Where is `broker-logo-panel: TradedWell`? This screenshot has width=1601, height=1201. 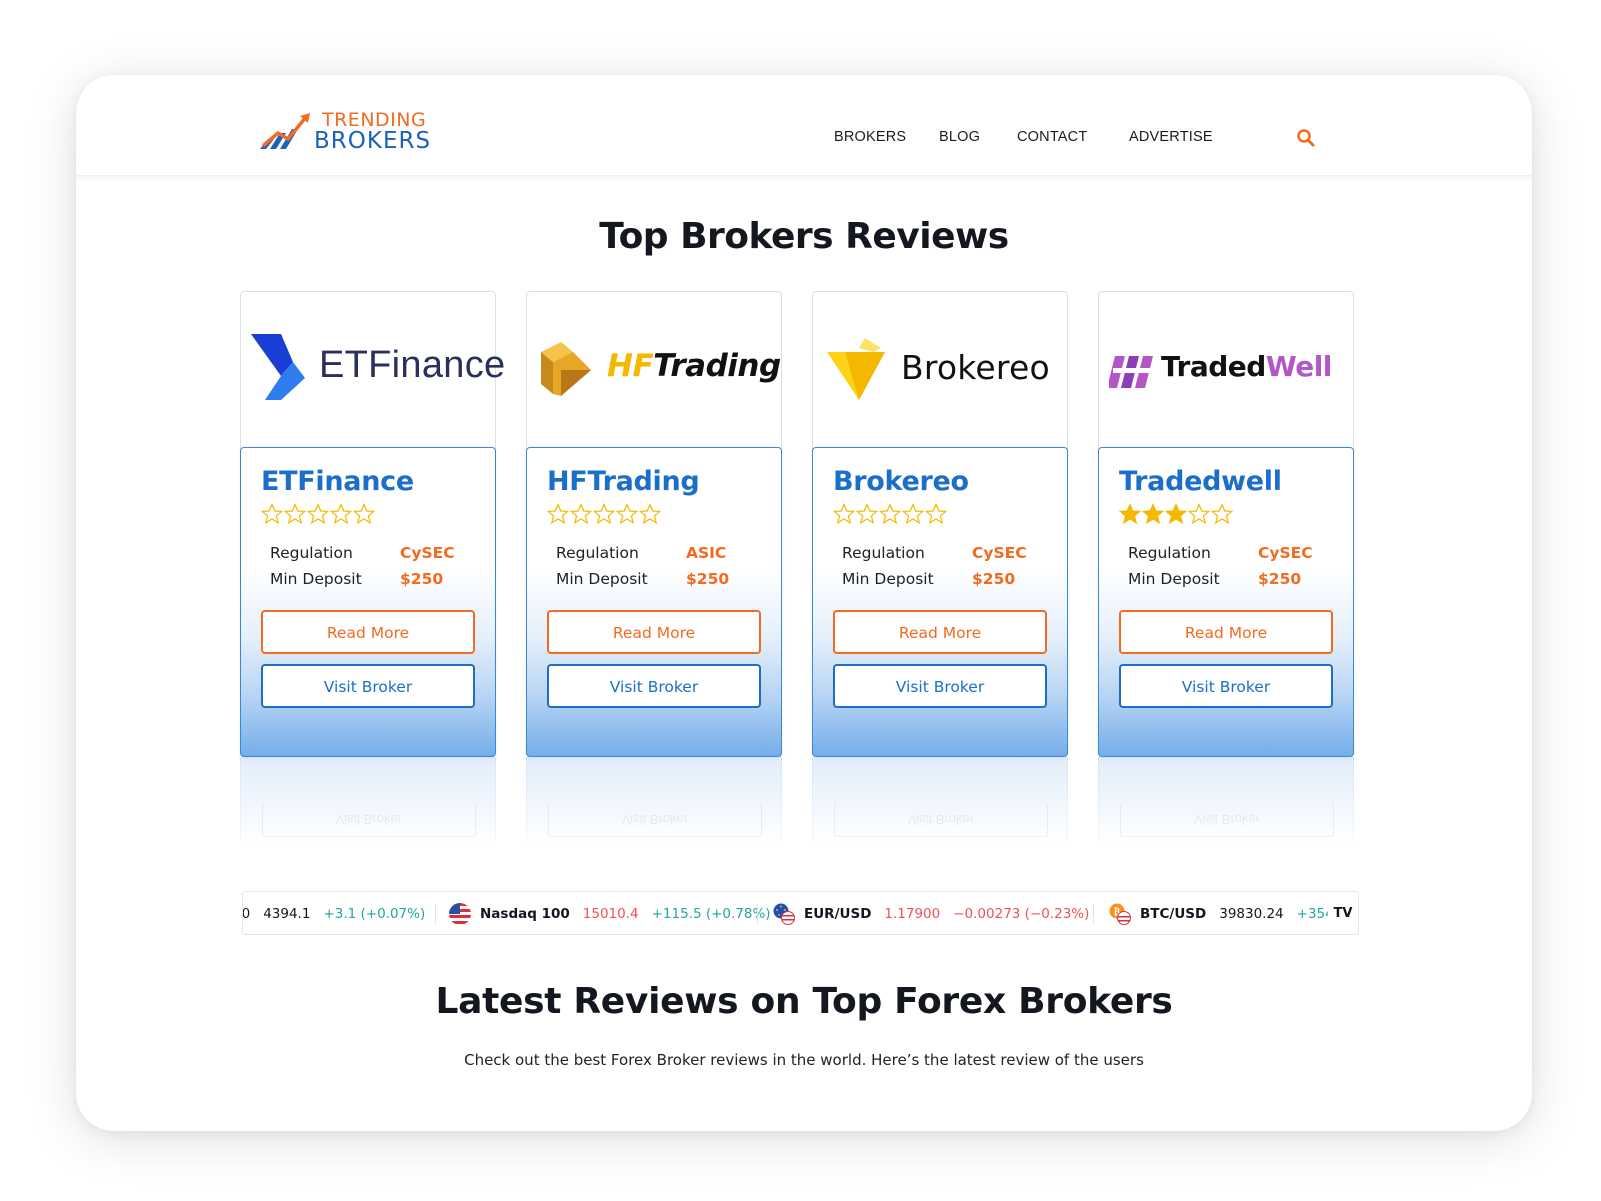
broker-logo-panel: TradedWell is located at coordinates (1226, 371).